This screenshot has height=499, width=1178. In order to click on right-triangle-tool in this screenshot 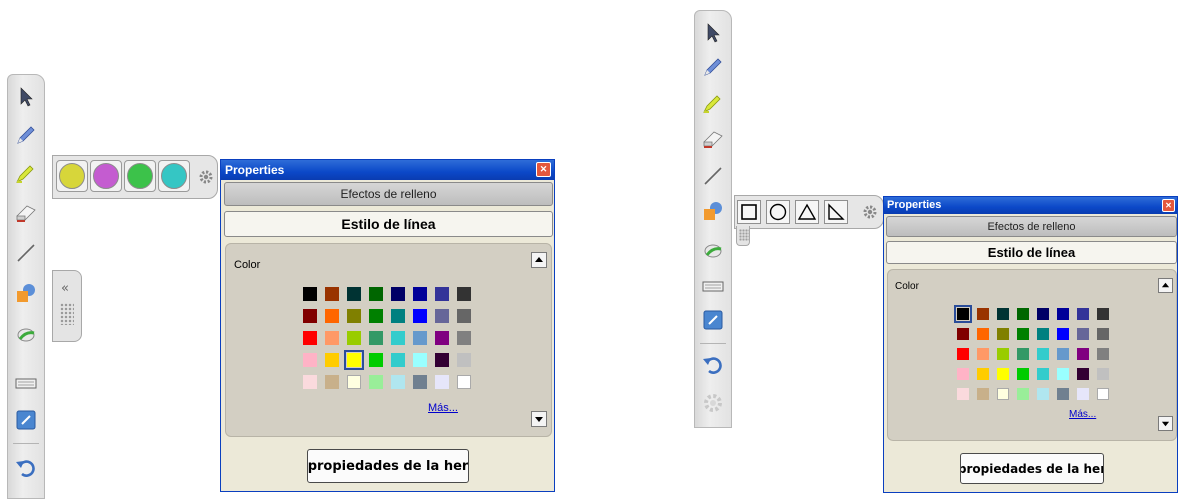, I will do `click(836, 212)`.